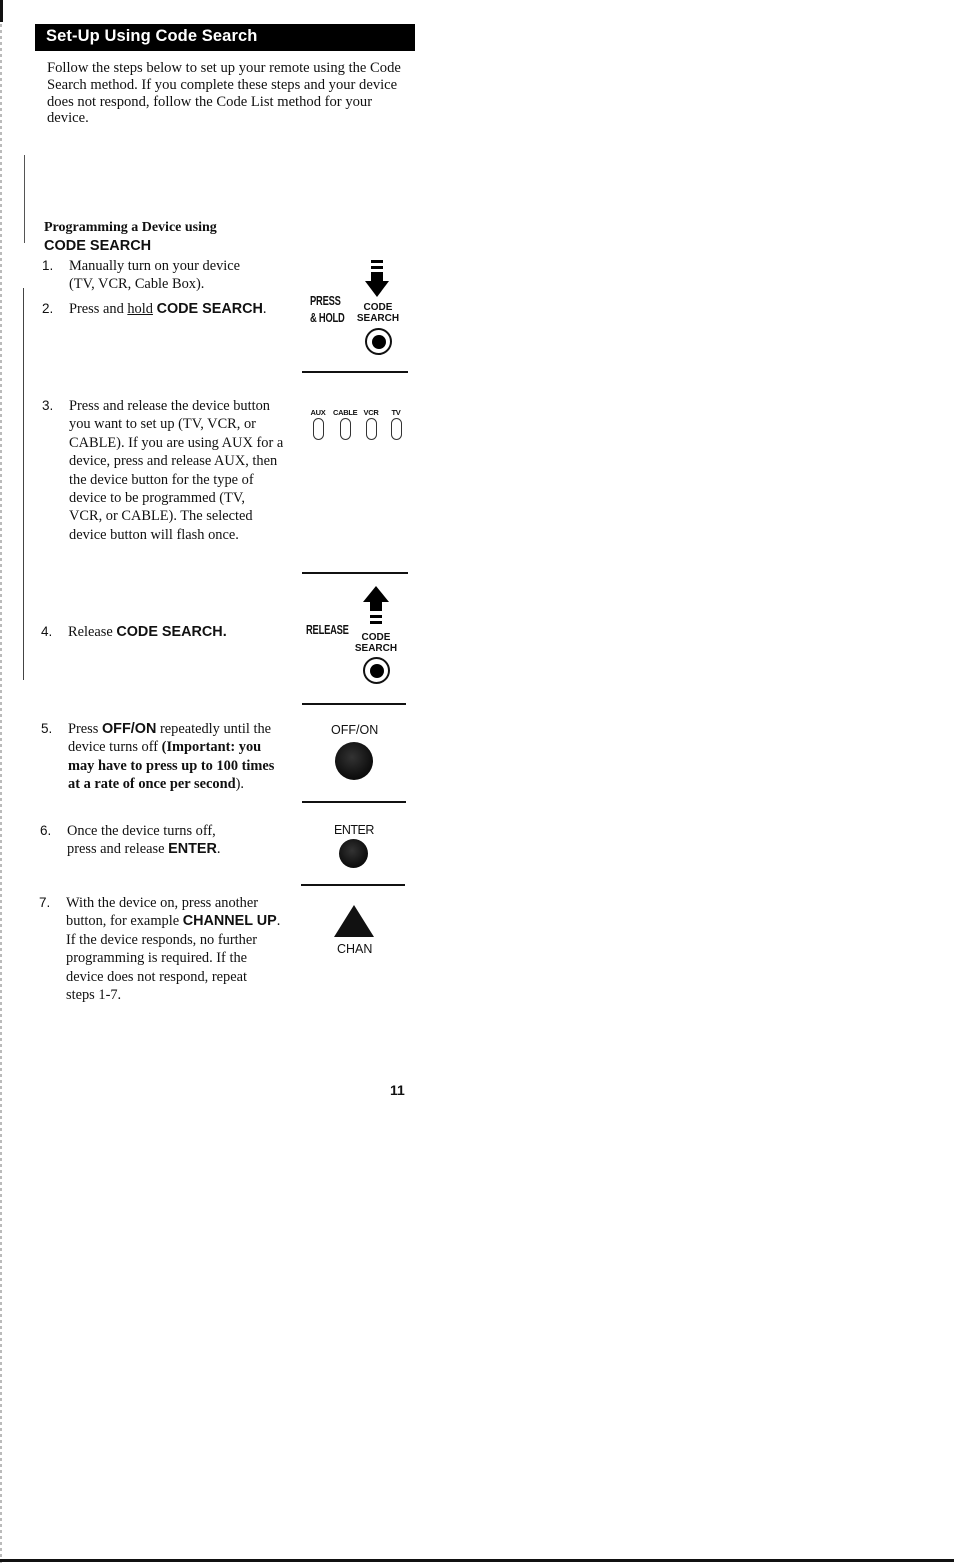  What do you see at coordinates (162, 939) in the screenshot?
I see `step-line: If the device responds, no further` at bounding box center [162, 939].